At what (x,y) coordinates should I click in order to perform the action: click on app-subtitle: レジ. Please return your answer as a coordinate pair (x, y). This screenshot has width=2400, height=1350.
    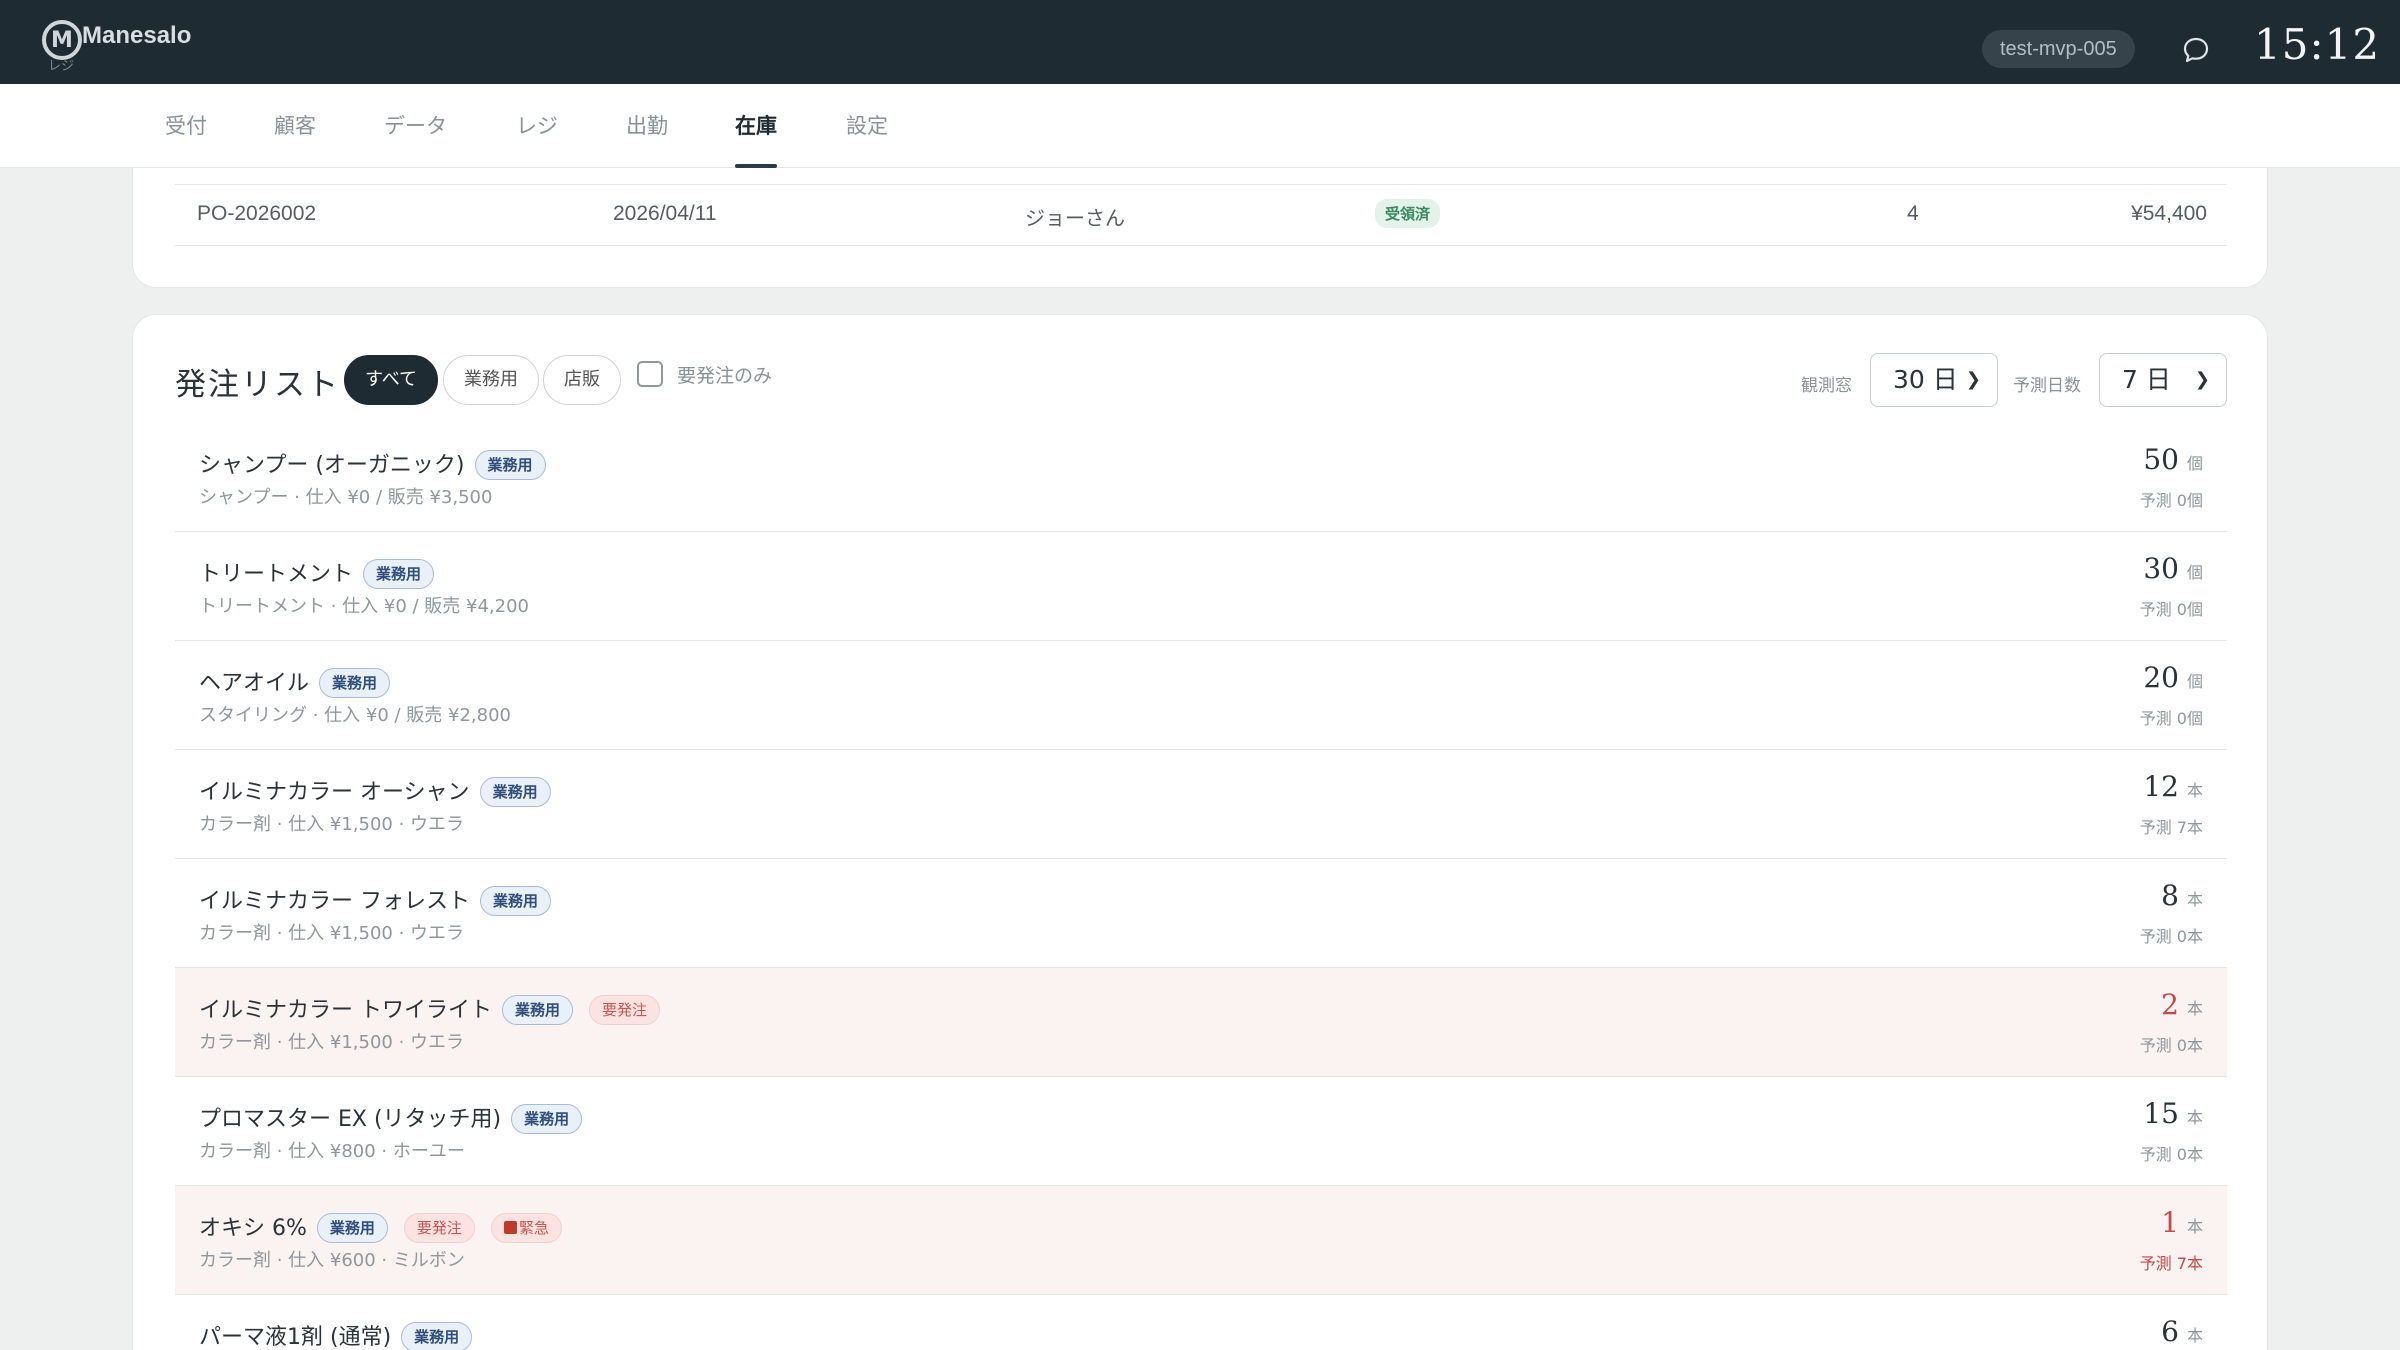
    Looking at the image, I should click on (61, 66).